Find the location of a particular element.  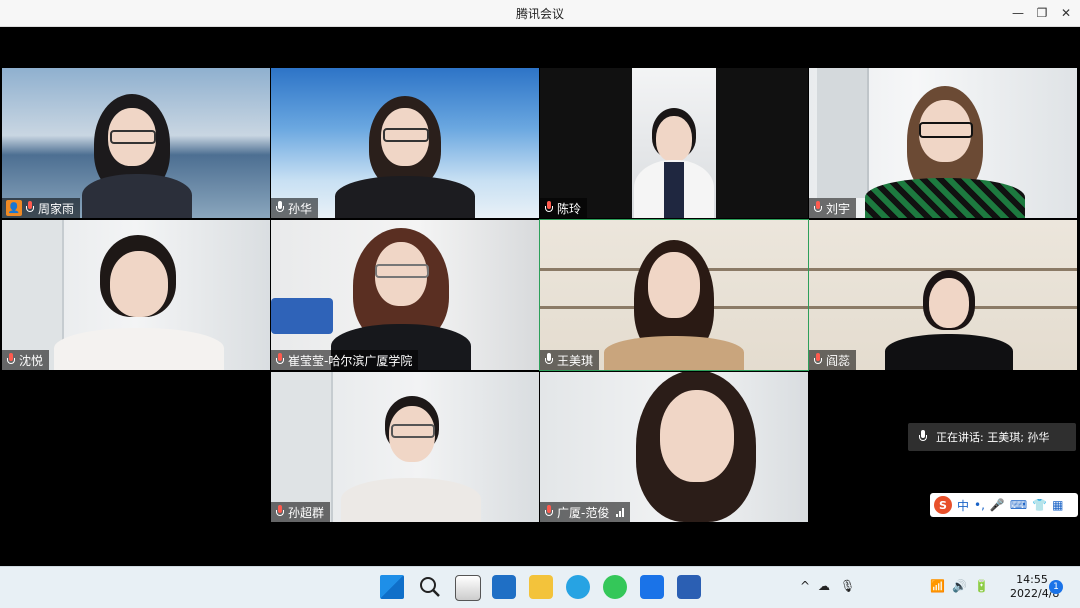

tray-chevron-icon: ^ is located at coordinates (805, 586).